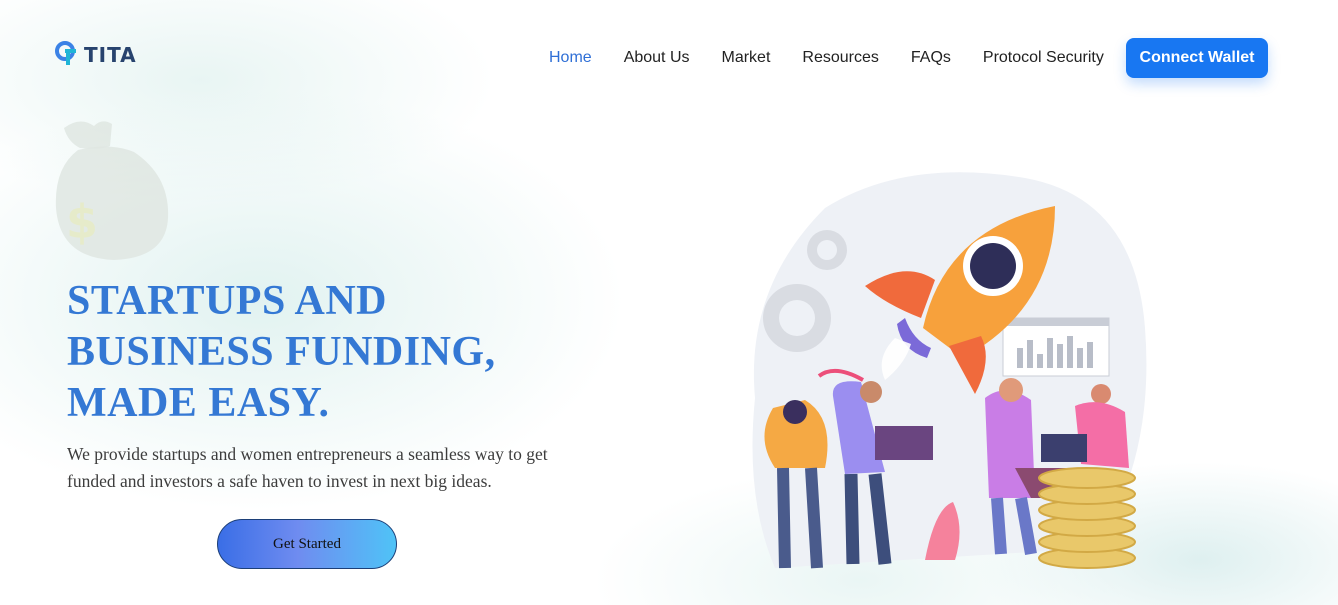 The image size is (1338, 605). I want to click on hero-title-line: STARTUPS AND, so click(227, 301).